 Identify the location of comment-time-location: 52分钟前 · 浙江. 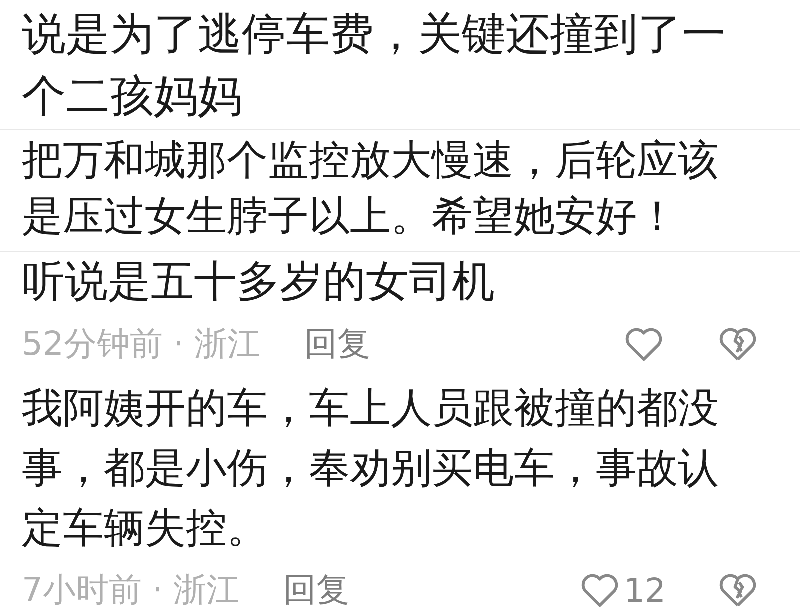
(141, 343).